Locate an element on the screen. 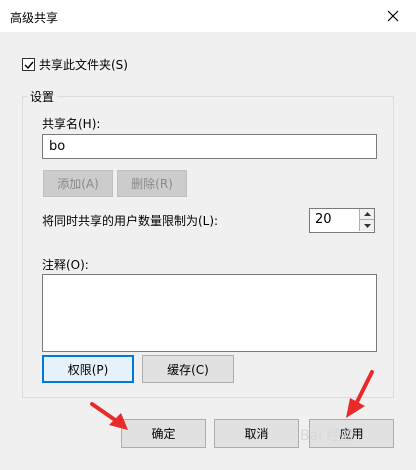 The image size is (416, 470). title-bar: 高级共享 is located at coordinates (208, 16).